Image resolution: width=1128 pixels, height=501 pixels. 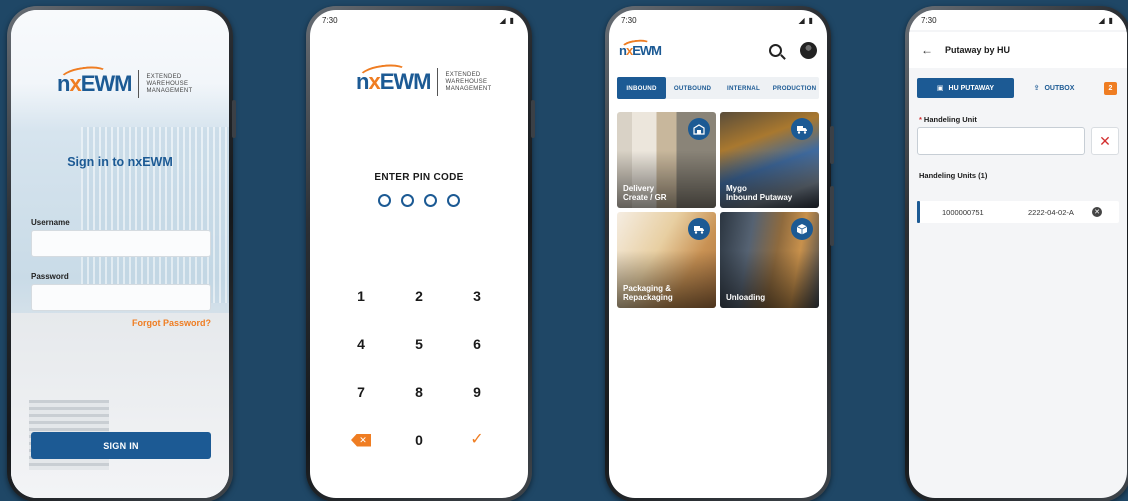 What do you see at coordinates (802, 229) in the screenshot?
I see `box-icon` at bounding box center [802, 229].